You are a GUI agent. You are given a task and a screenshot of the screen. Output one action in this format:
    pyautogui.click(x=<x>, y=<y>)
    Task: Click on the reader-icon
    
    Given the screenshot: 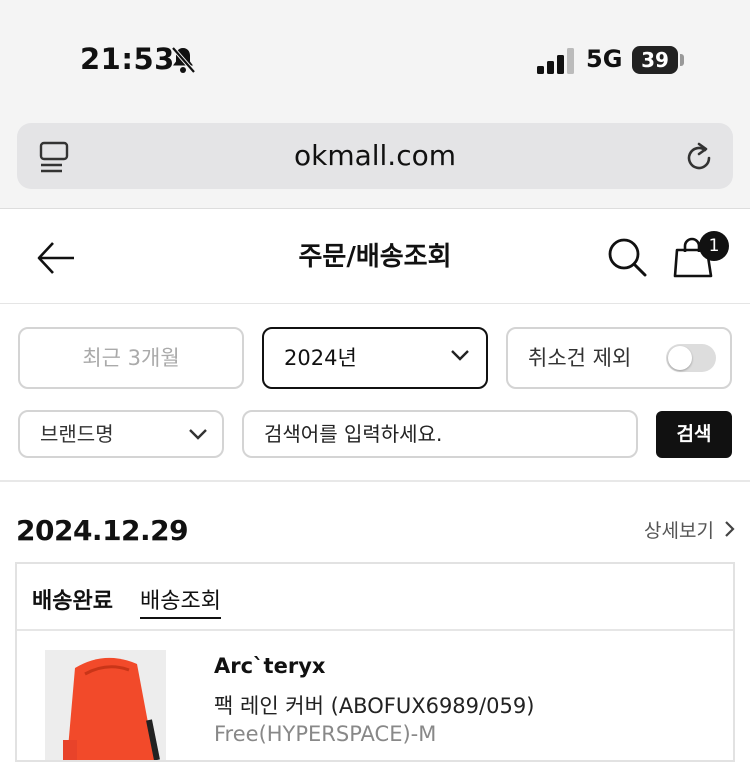 What is the action you would take?
    pyautogui.click(x=55, y=157)
    